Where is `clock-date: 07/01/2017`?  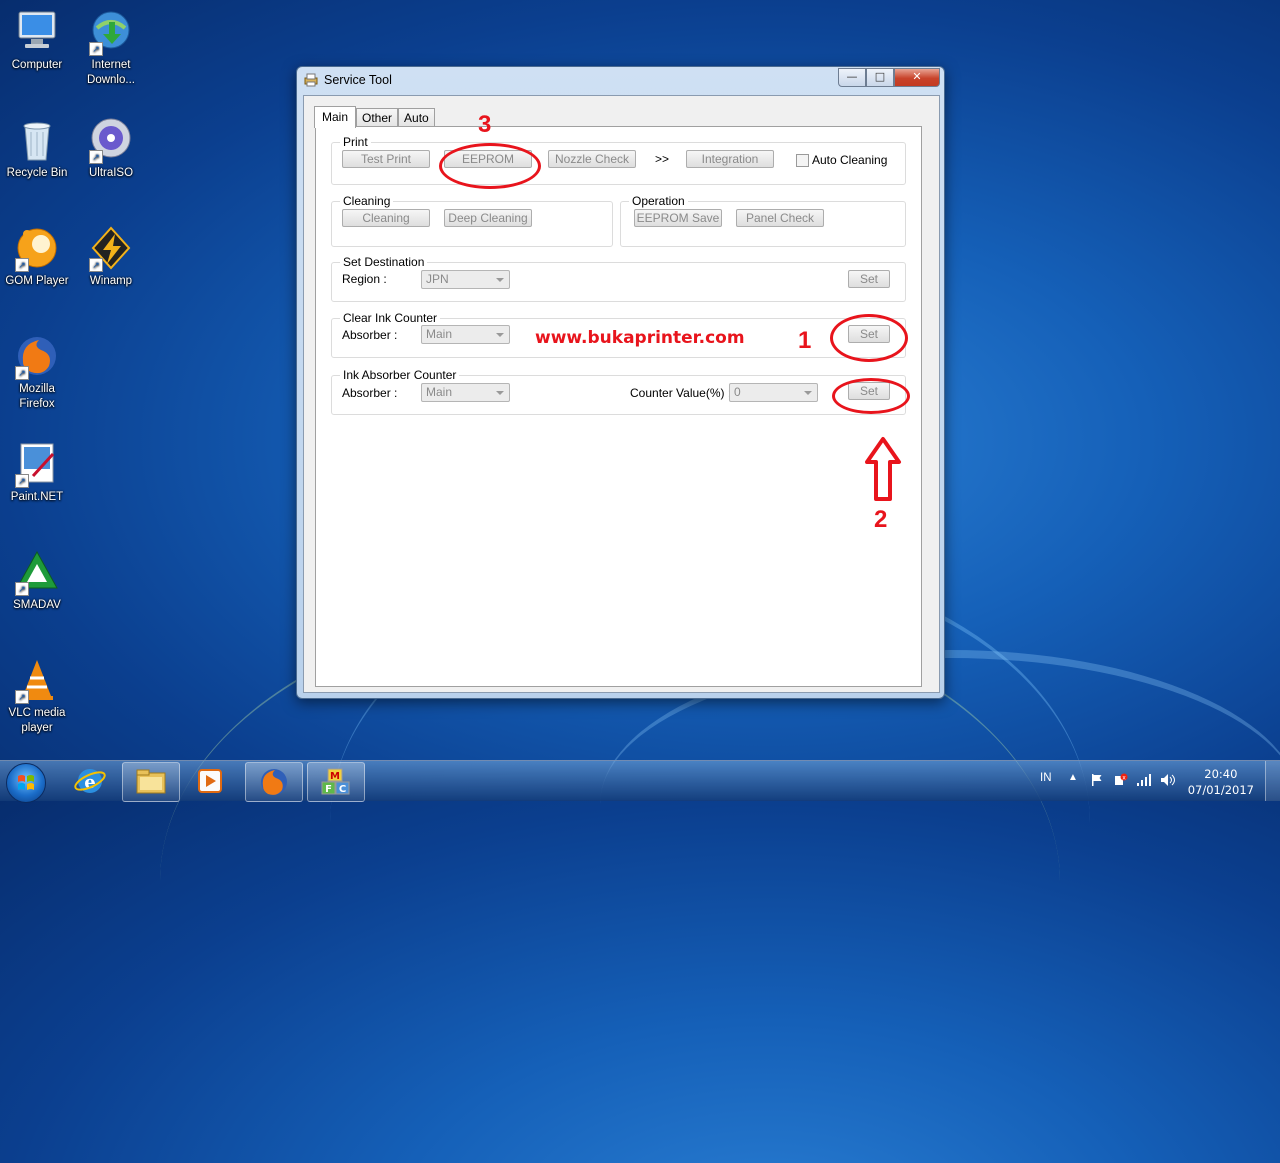
clock-date: 07/01/2017 is located at coordinates (1220, 790).